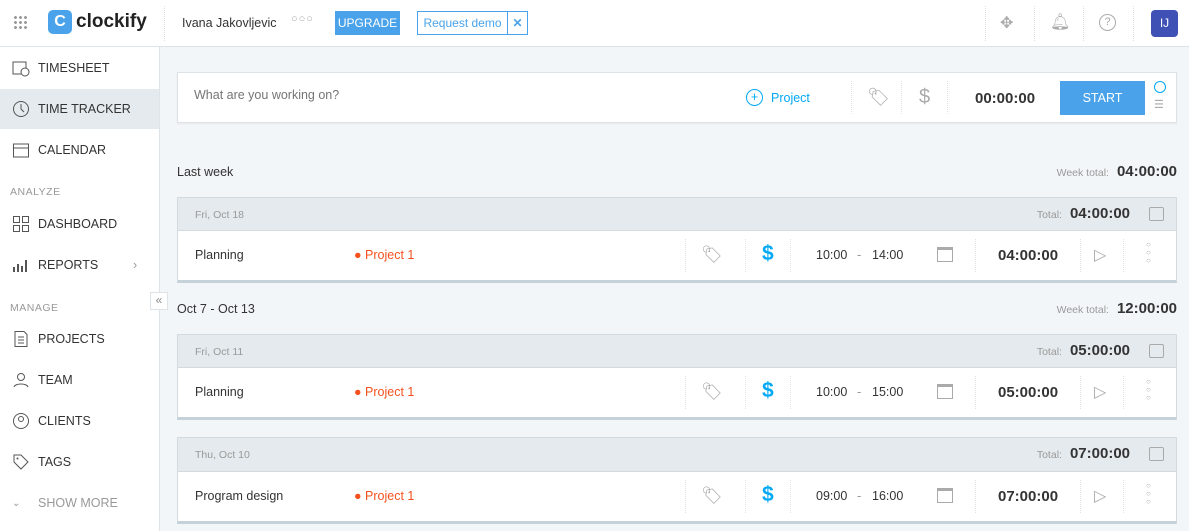 The image size is (1189, 531). Describe the element at coordinates (239, 496) in the screenshot. I see `entry-description: Program design` at that location.